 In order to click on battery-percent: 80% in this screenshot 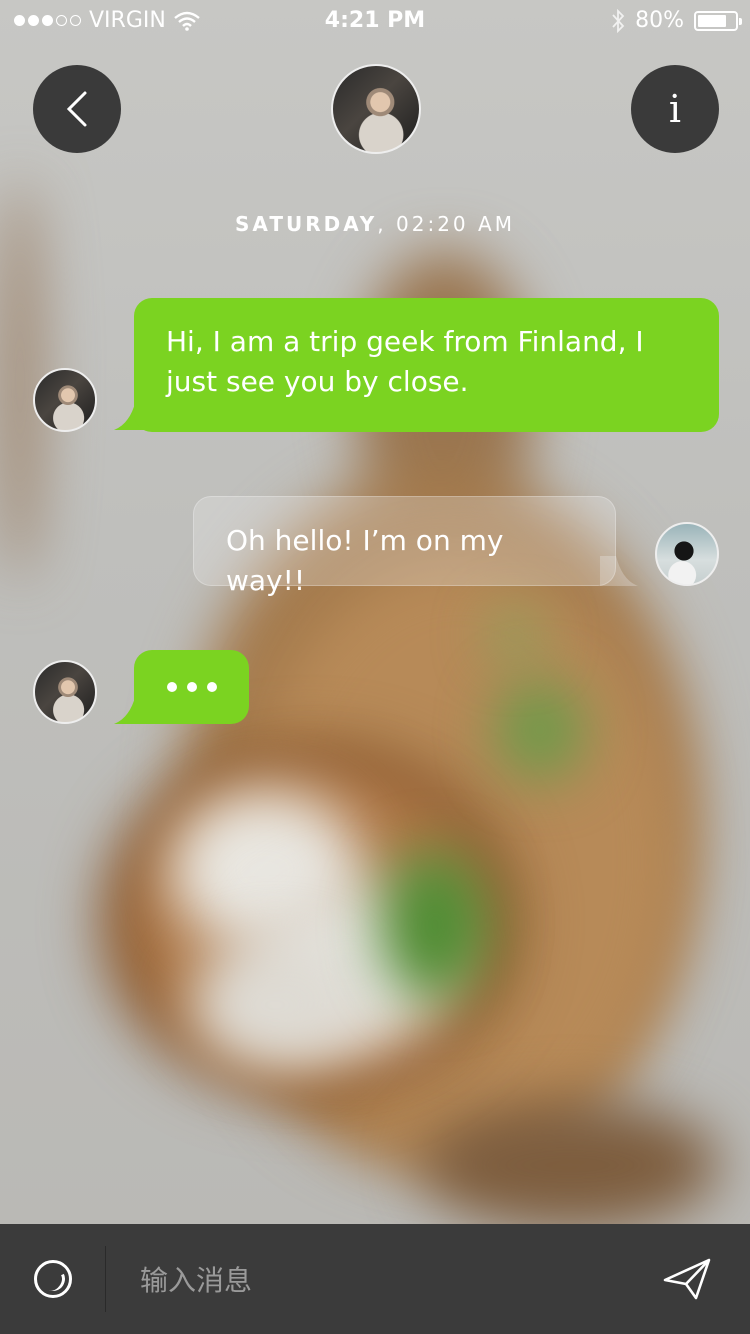, I will do `click(659, 20)`.